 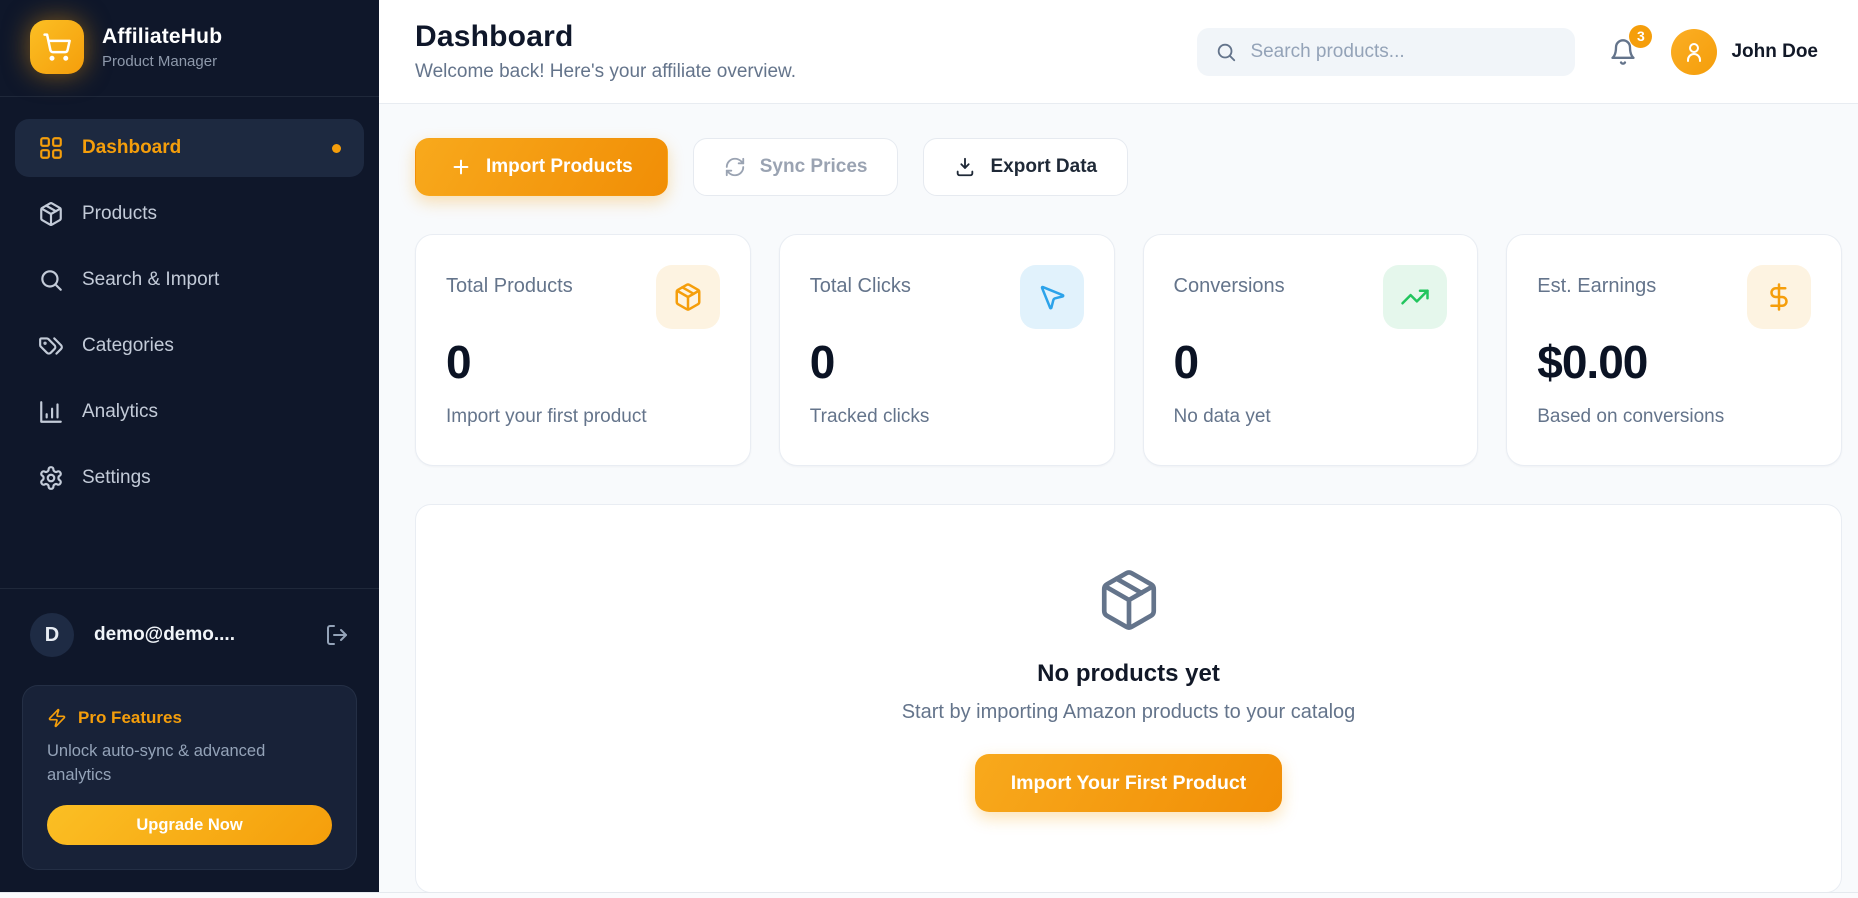 What do you see at coordinates (1415, 297) in the screenshot?
I see `trending-up-icon` at bounding box center [1415, 297].